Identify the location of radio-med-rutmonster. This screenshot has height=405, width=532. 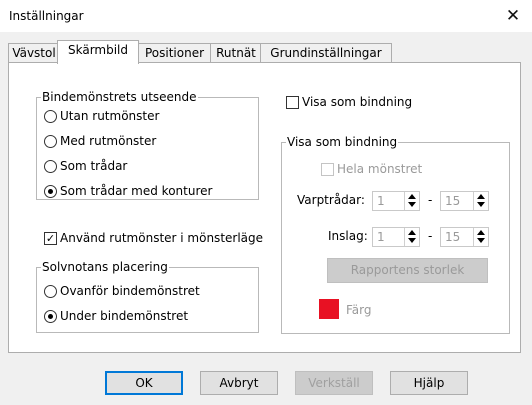
(50, 141).